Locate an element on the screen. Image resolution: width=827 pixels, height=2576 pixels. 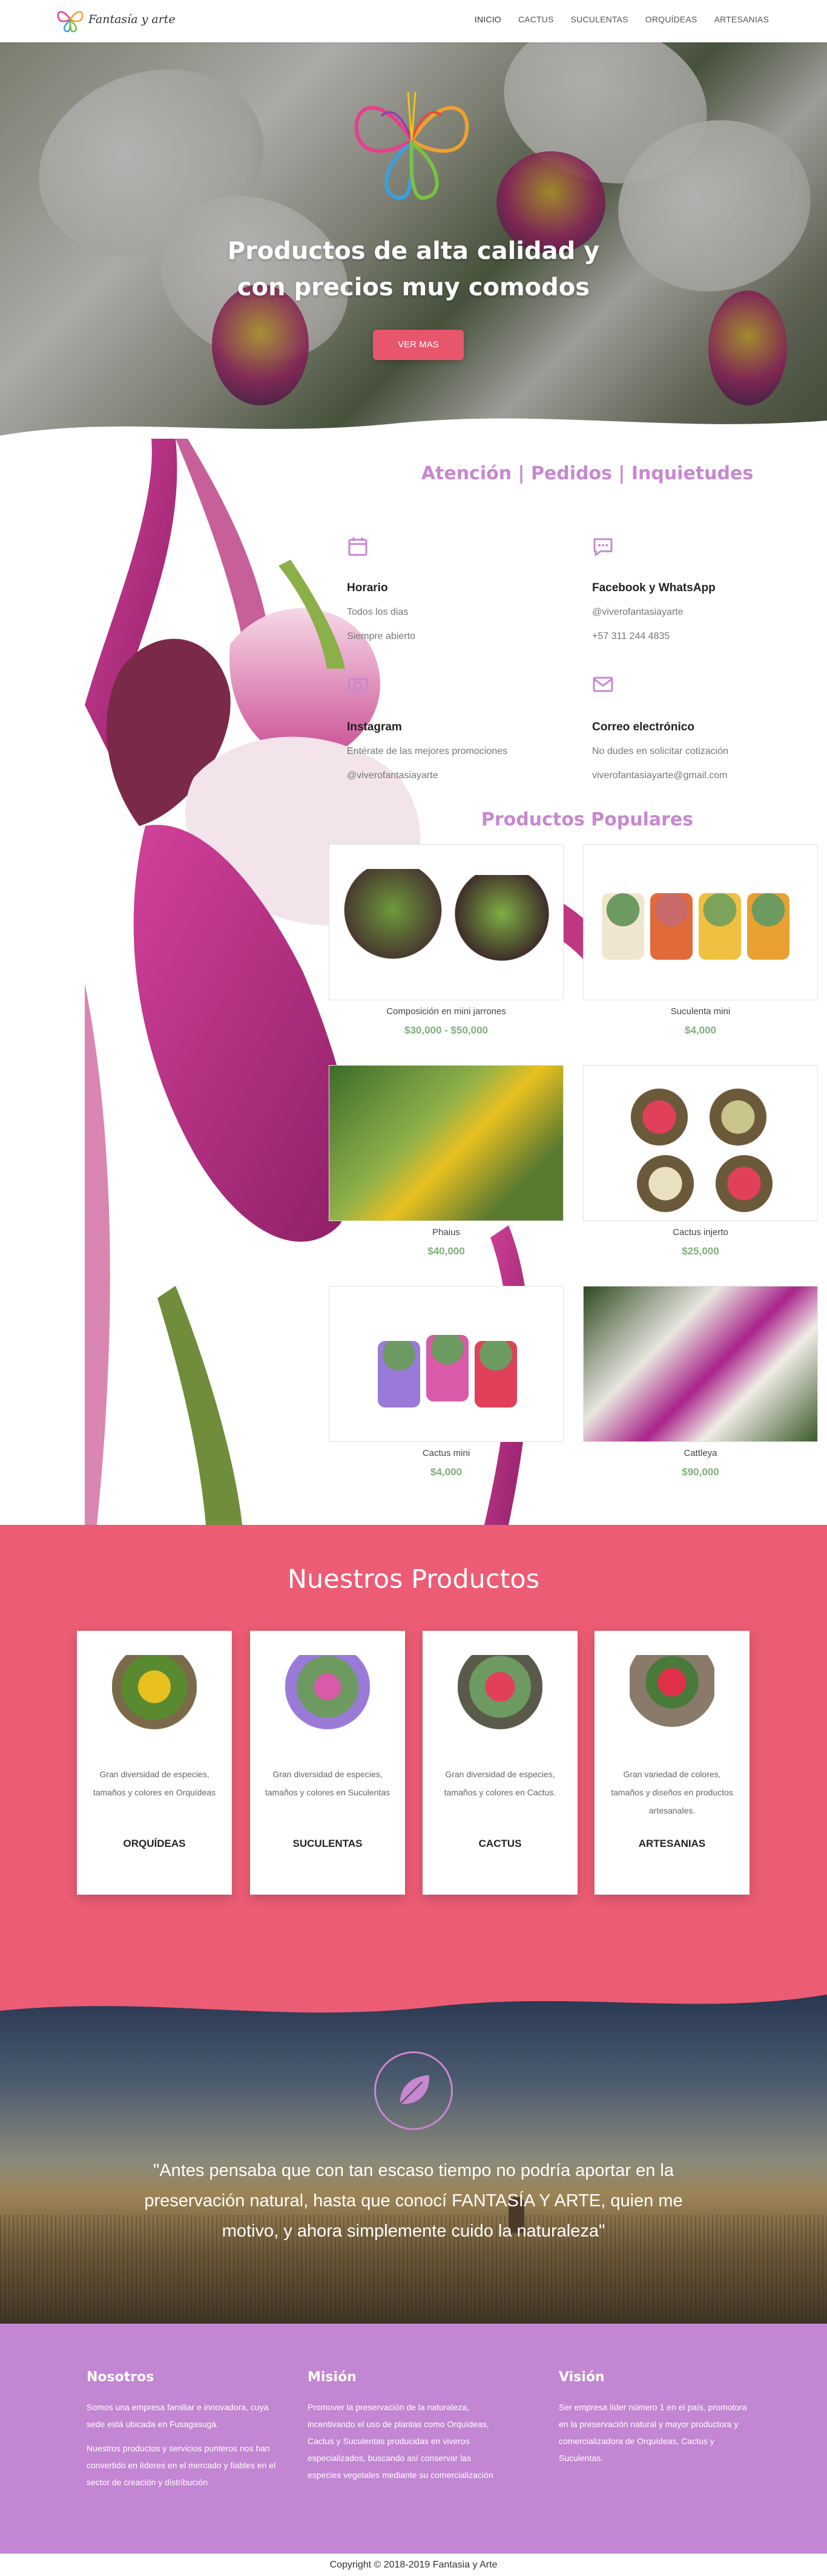
product-name: Suculenta mini is located at coordinates (700, 1011).